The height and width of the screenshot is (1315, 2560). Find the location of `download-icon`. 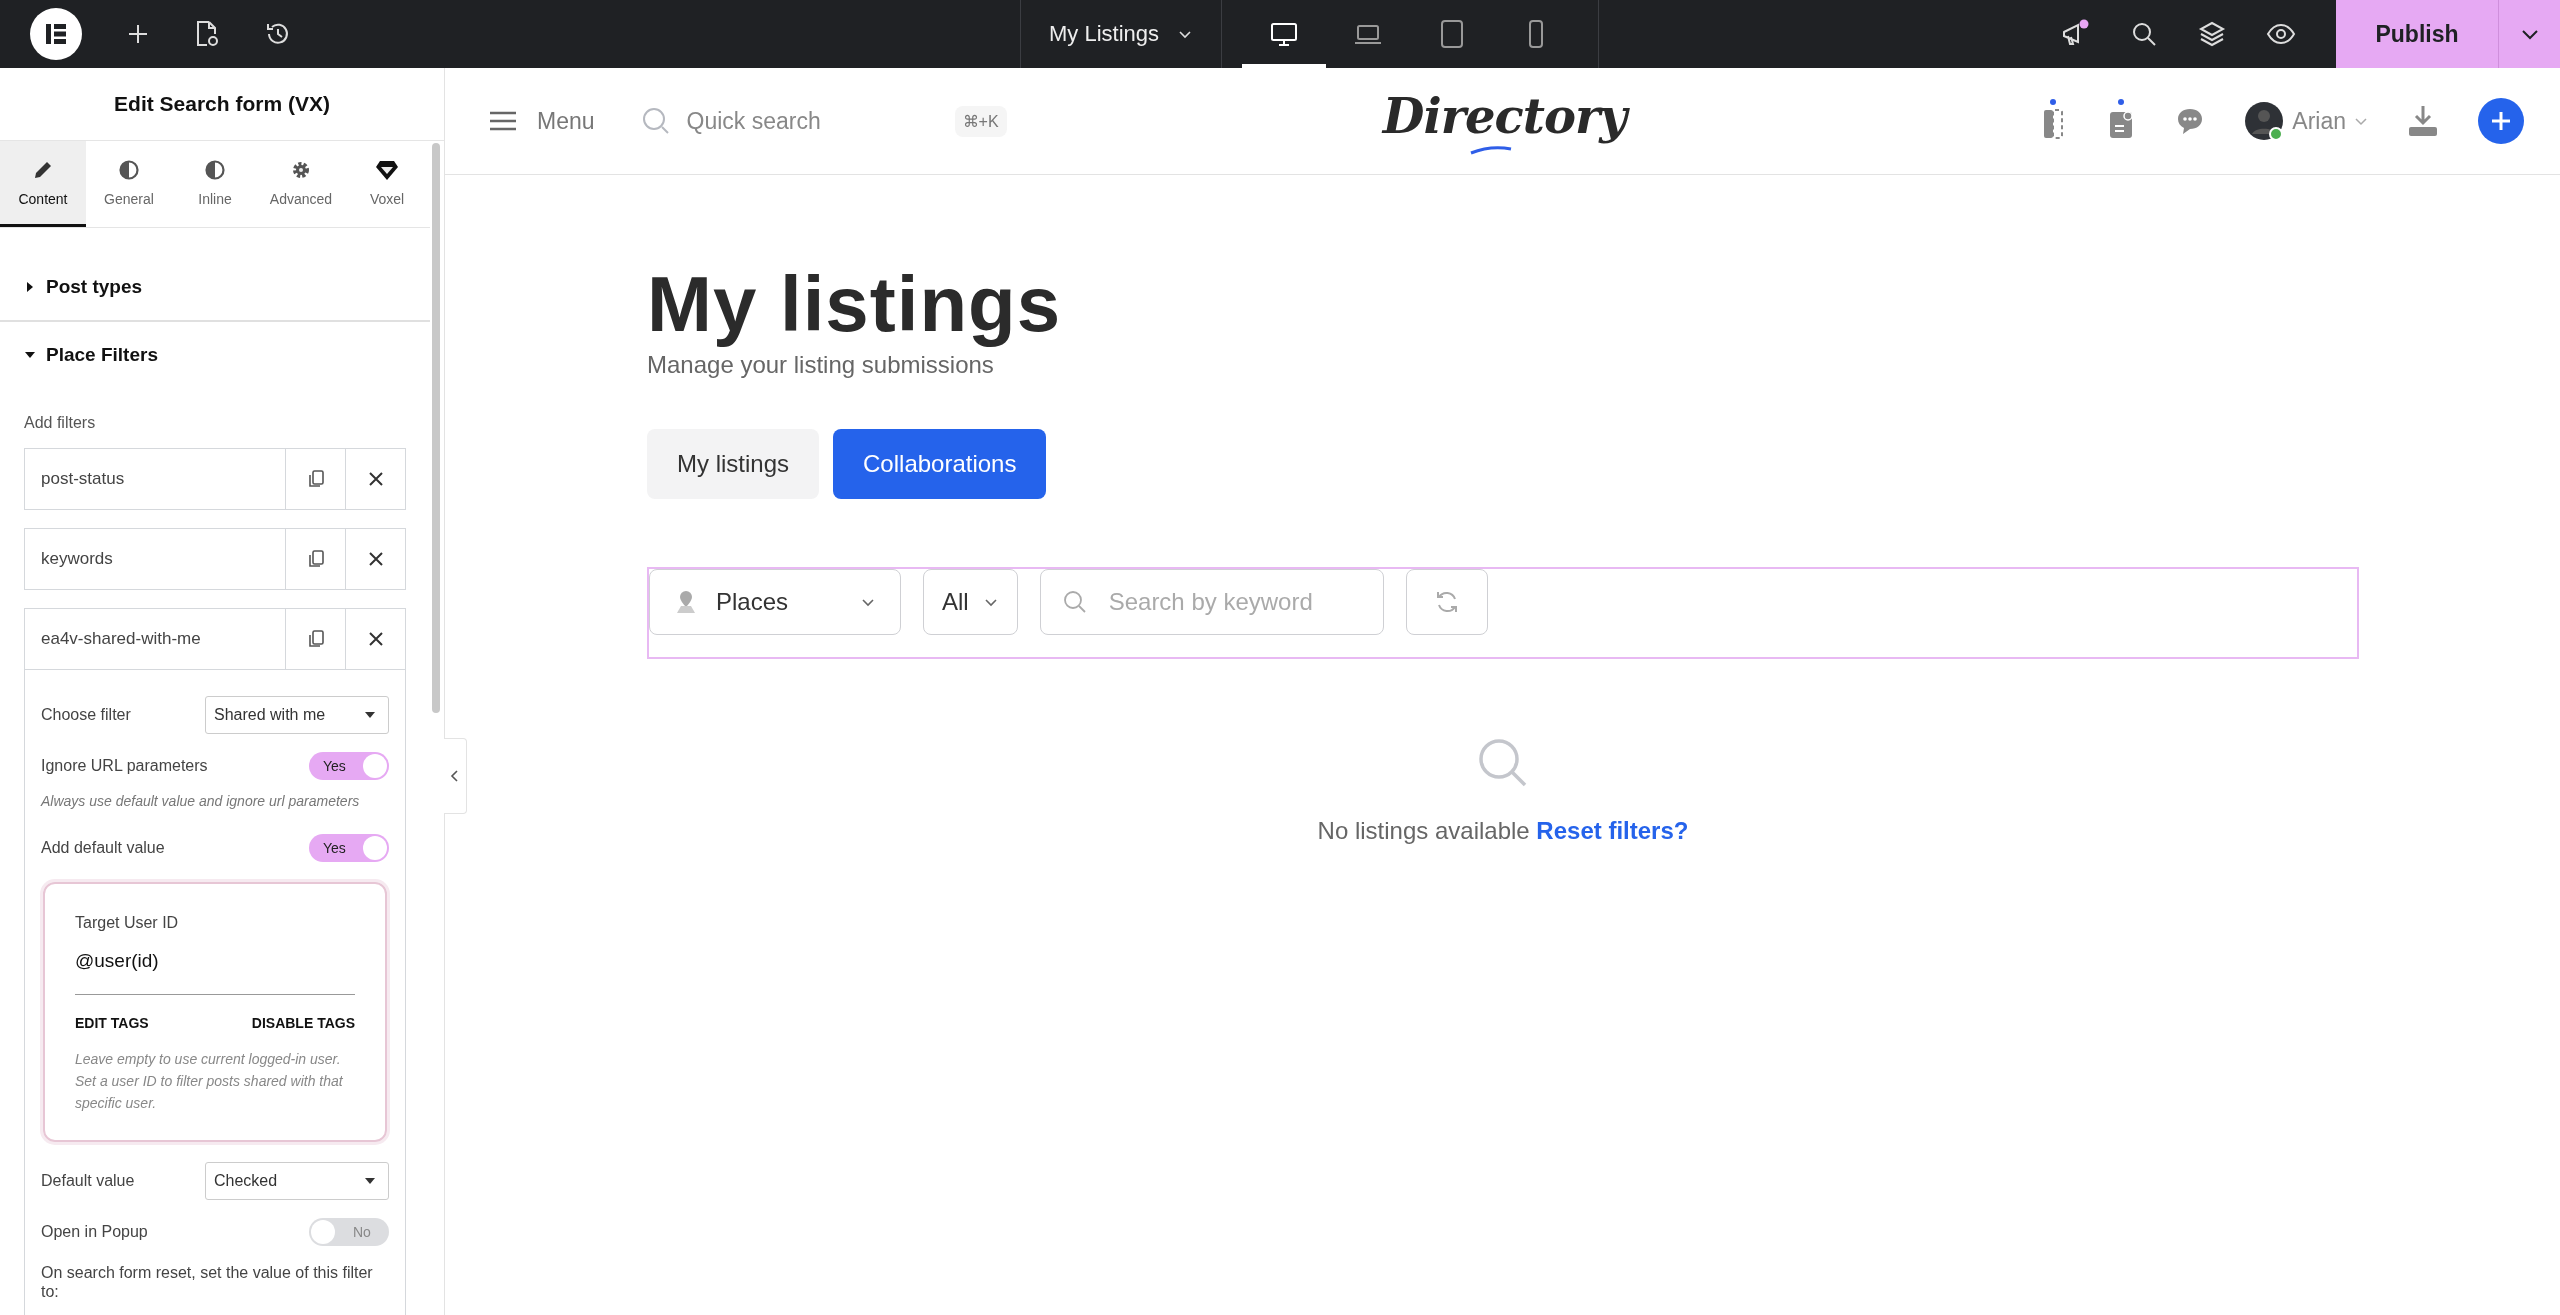

download-icon is located at coordinates (2423, 121).